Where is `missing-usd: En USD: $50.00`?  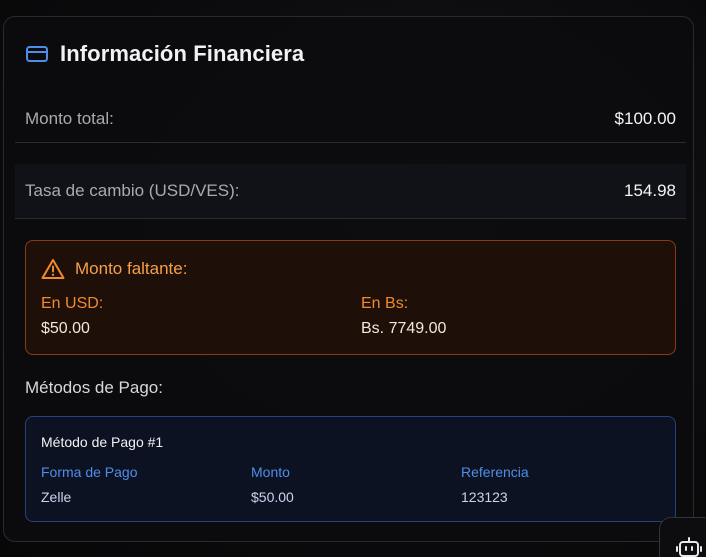 missing-usd: En USD: $50.00 is located at coordinates (72, 316).